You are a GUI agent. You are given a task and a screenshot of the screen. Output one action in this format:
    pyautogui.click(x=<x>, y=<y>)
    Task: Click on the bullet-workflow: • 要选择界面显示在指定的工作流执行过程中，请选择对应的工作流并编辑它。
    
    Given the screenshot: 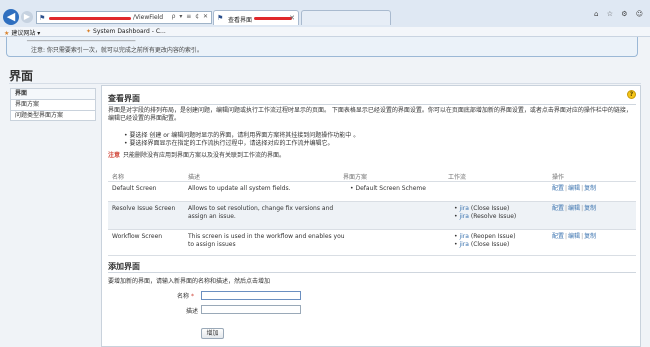 What is the action you would take?
    pyautogui.click(x=229, y=143)
    